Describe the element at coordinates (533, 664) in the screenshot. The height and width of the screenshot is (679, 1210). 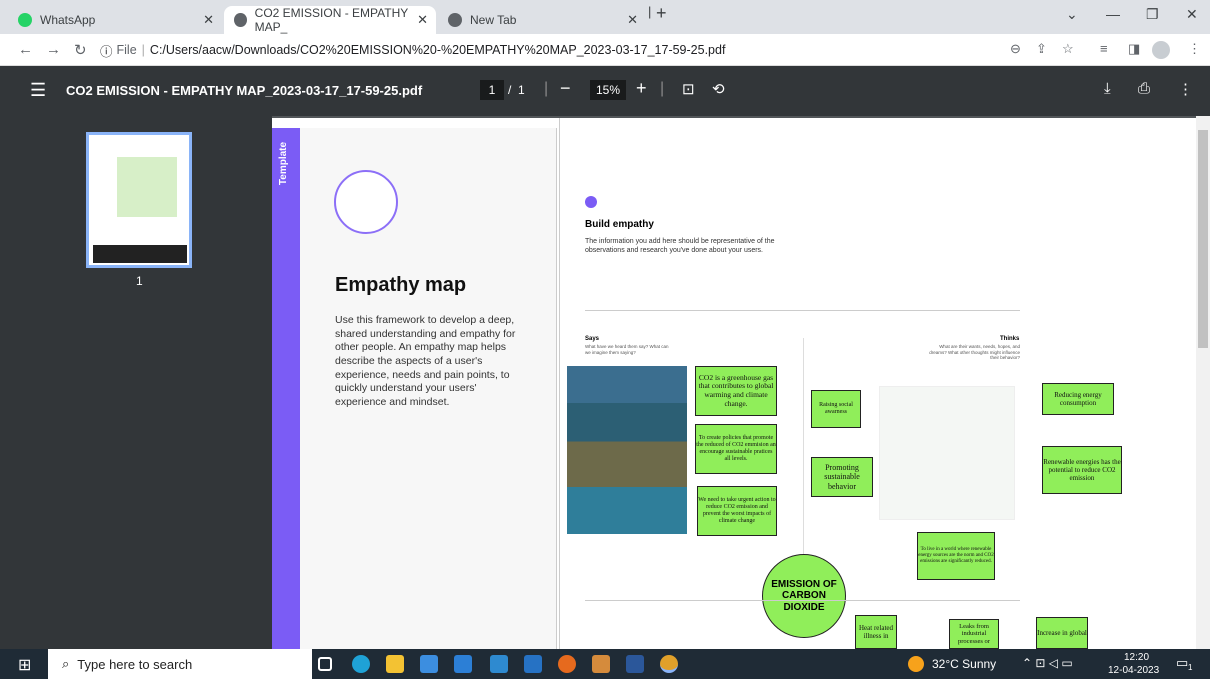
I see `calendar-app-icon` at that location.